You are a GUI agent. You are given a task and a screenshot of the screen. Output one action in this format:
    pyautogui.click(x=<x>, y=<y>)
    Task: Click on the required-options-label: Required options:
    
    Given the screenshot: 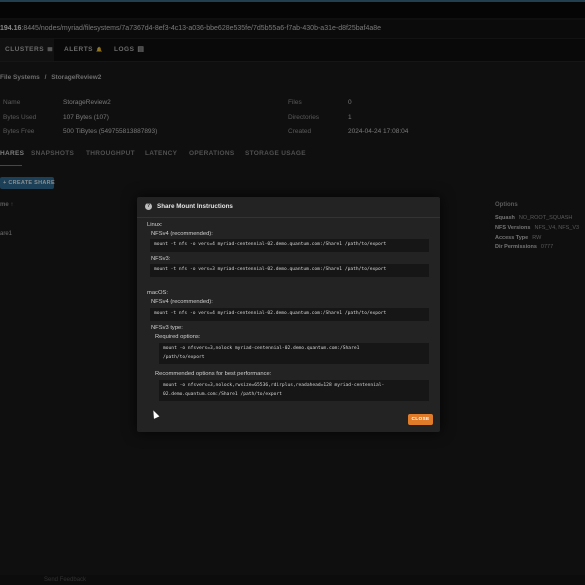 What is the action you would take?
    pyautogui.click(x=178, y=337)
    